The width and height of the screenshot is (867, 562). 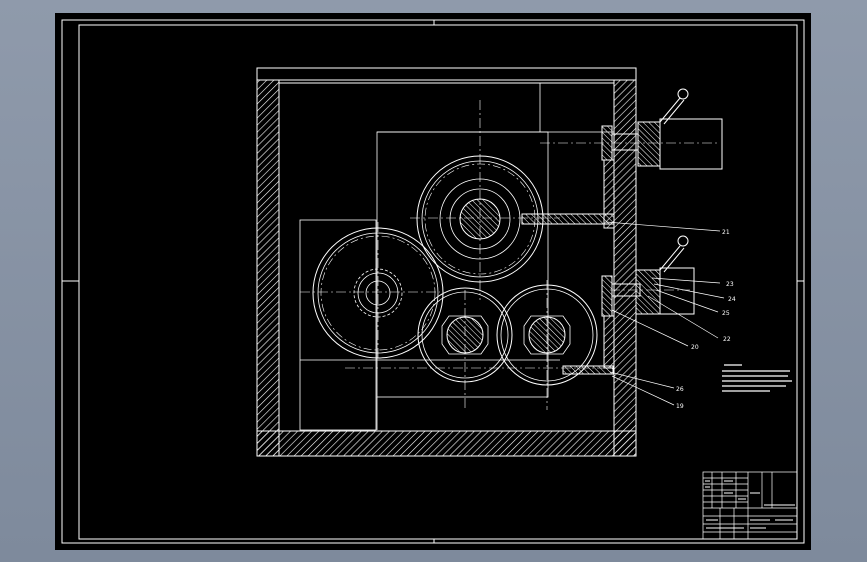 What do you see at coordinates (695, 347) in the screenshot?
I see `label-20: 20` at bounding box center [695, 347].